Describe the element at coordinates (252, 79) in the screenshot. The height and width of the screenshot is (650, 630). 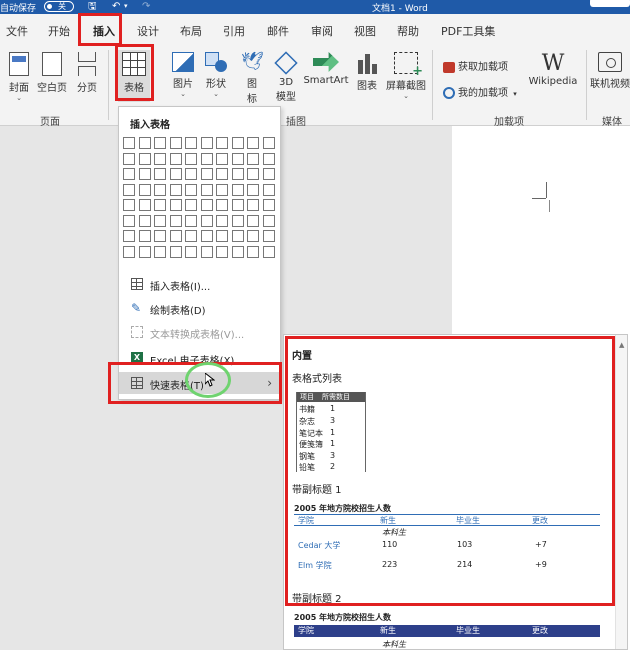
I see `icons-button: 🕊 图 标` at that location.